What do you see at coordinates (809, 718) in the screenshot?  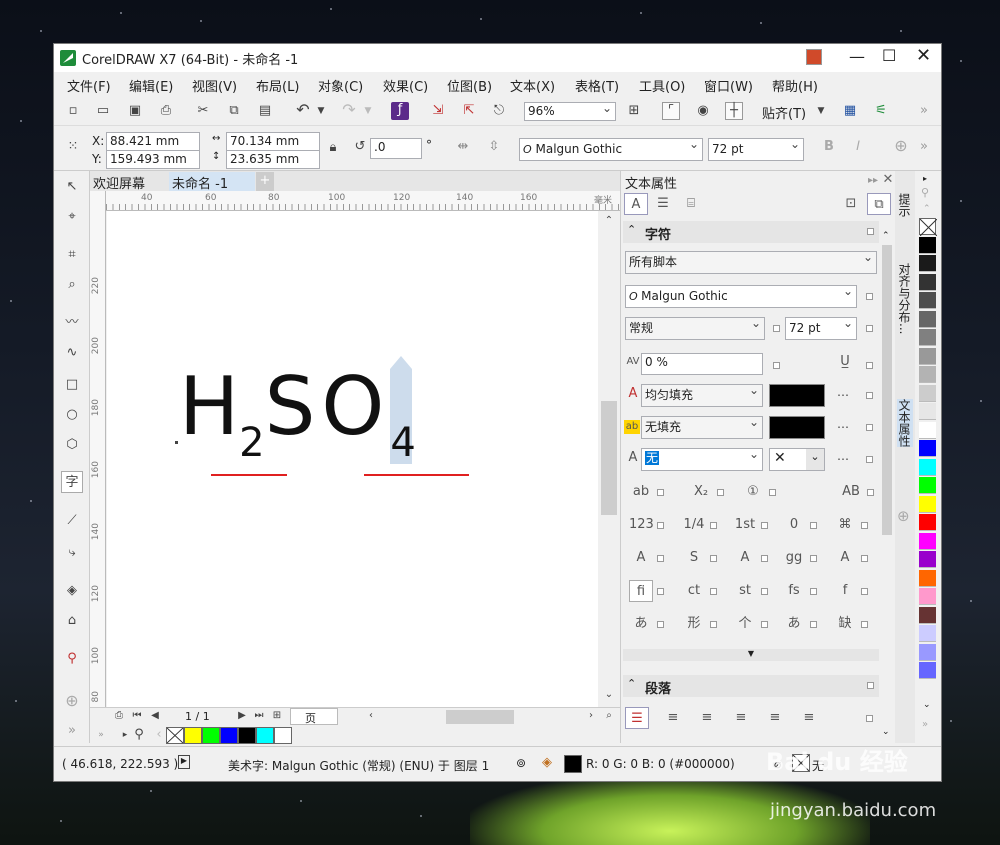 I see `align-force-icon: ≡` at bounding box center [809, 718].